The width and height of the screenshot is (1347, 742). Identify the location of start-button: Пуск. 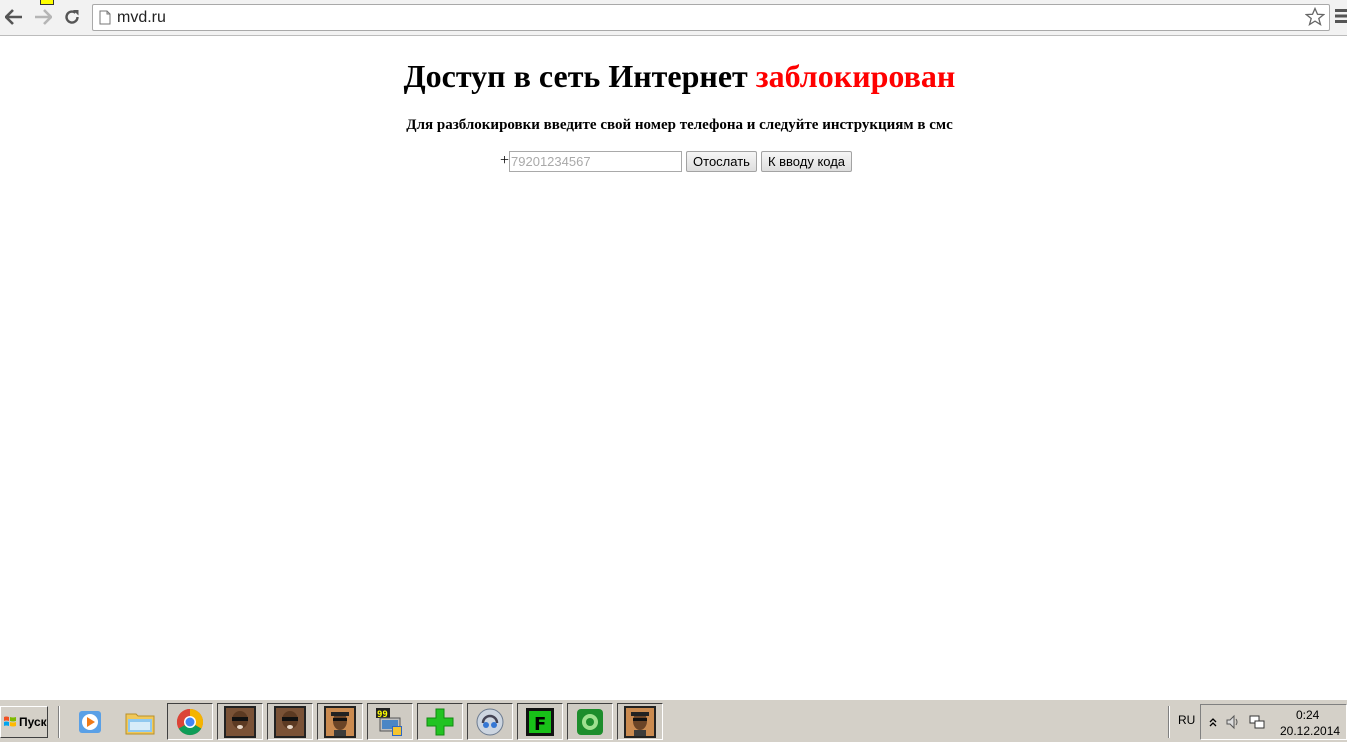
(24, 722).